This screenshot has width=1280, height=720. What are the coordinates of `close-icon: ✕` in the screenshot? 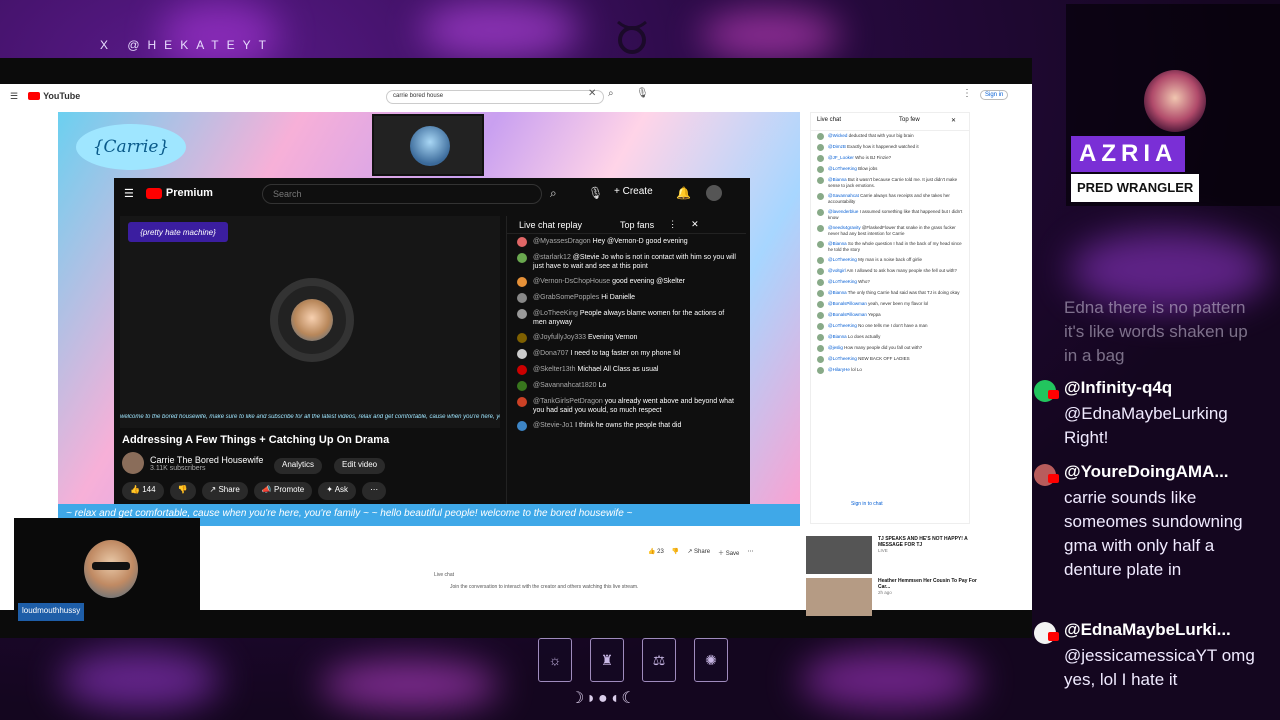 It's located at (695, 224).